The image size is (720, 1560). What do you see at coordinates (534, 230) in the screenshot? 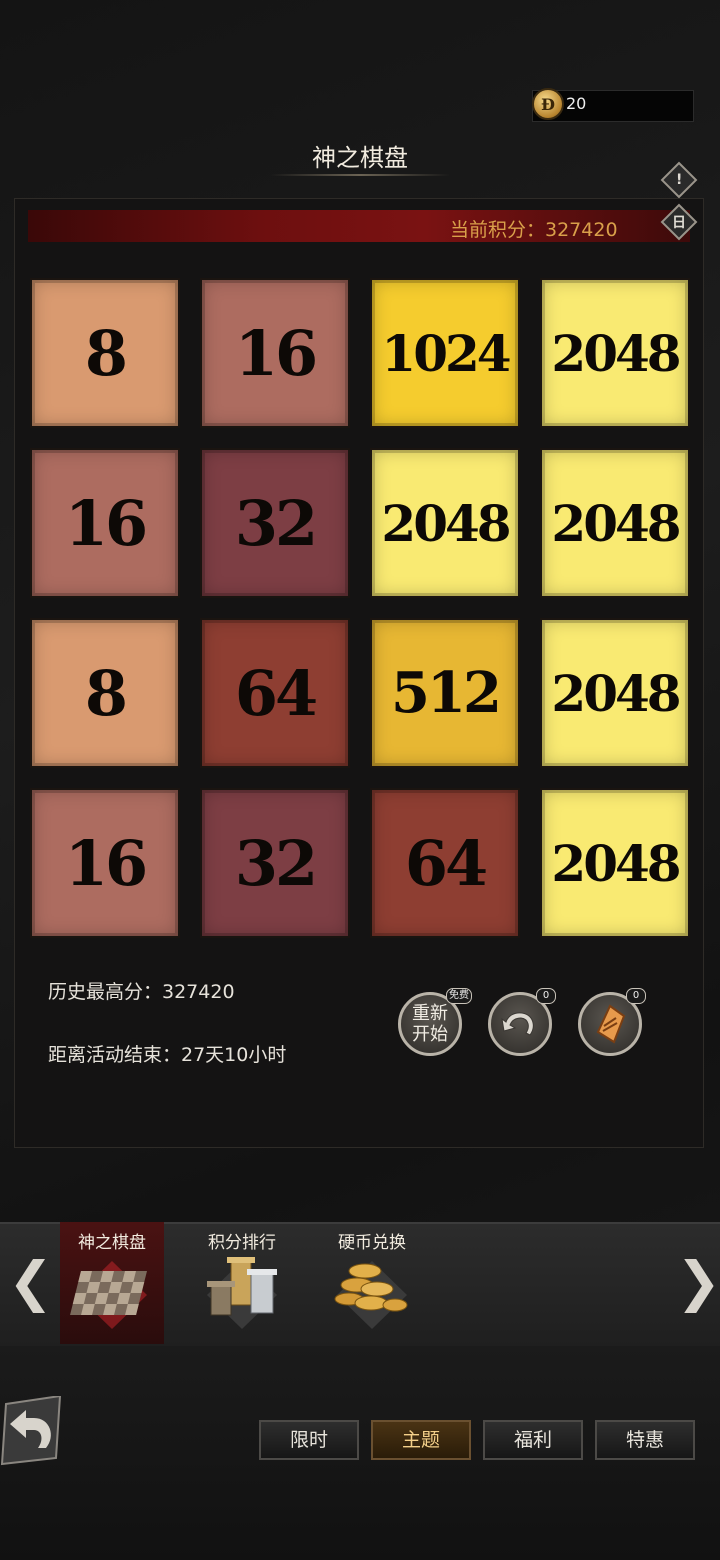
I see `current-score: 当前积分：327420` at bounding box center [534, 230].